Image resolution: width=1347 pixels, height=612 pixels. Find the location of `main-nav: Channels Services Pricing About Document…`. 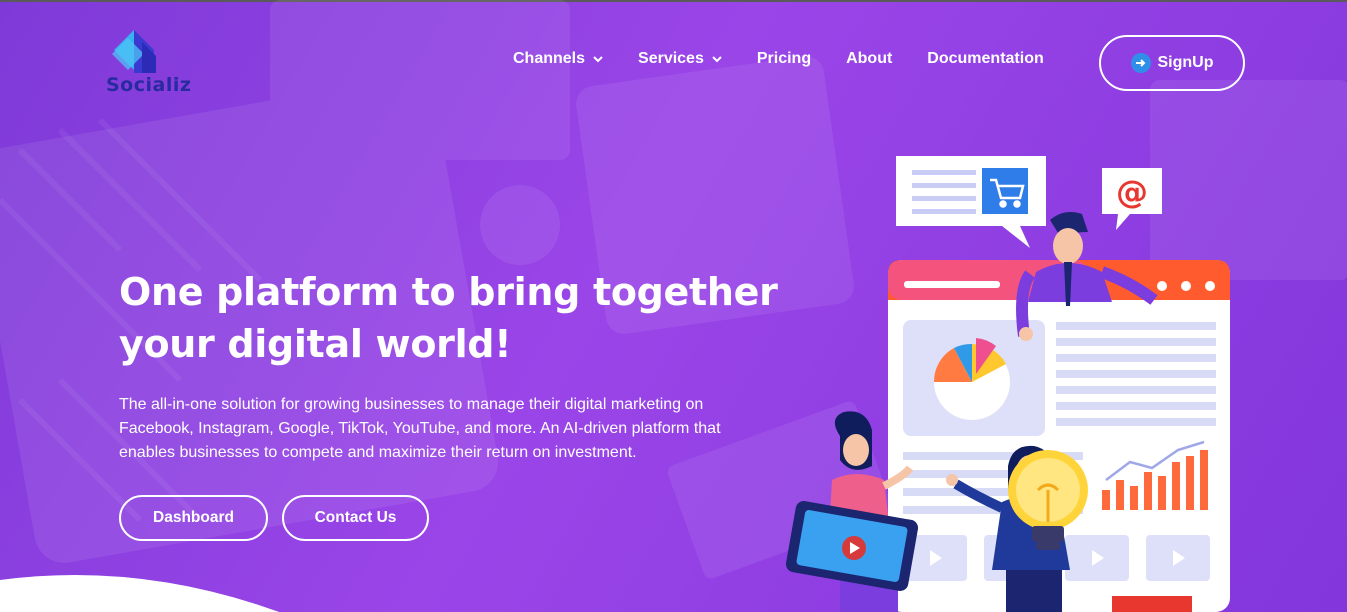

main-nav: Channels Services Pricing About Document… is located at coordinates (796, 59).